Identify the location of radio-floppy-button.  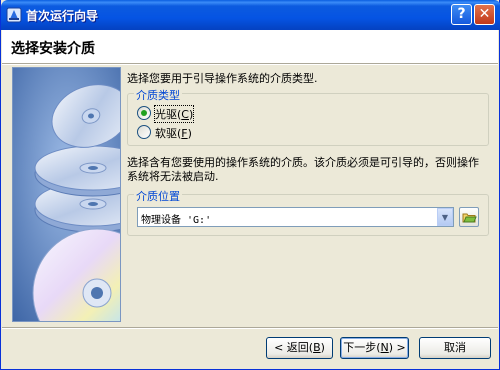
(144, 132).